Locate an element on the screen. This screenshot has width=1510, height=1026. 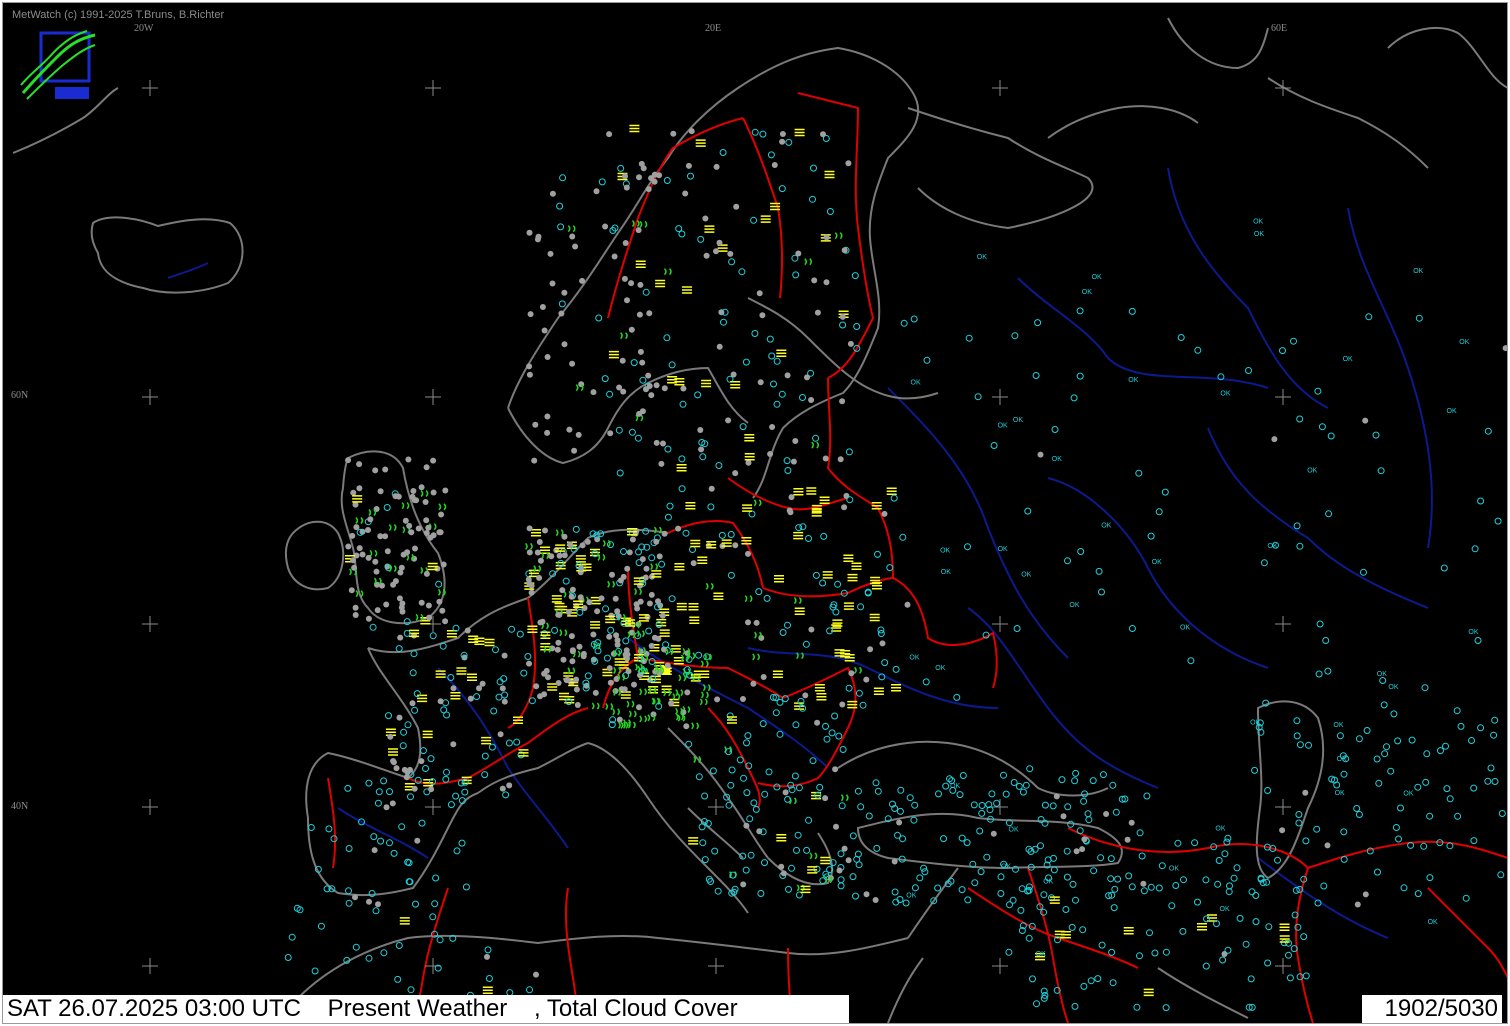
grid-label-60e: 60E is located at coordinates (1279, 28).